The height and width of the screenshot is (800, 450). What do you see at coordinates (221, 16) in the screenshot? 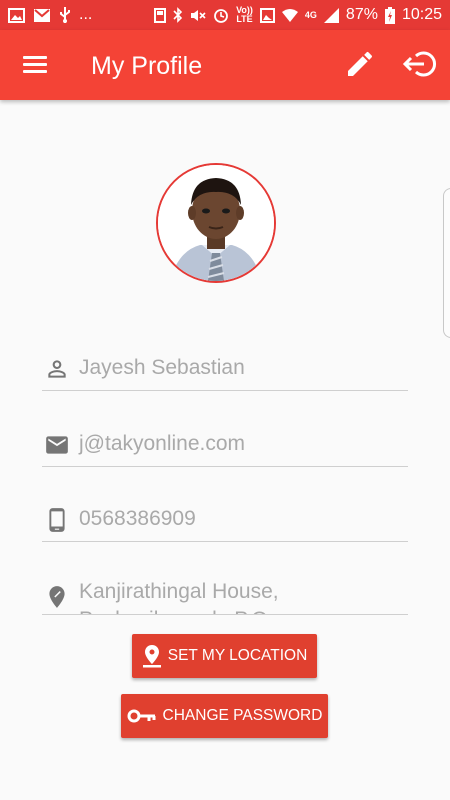
I see `alarm-icon` at bounding box center [221, 16].